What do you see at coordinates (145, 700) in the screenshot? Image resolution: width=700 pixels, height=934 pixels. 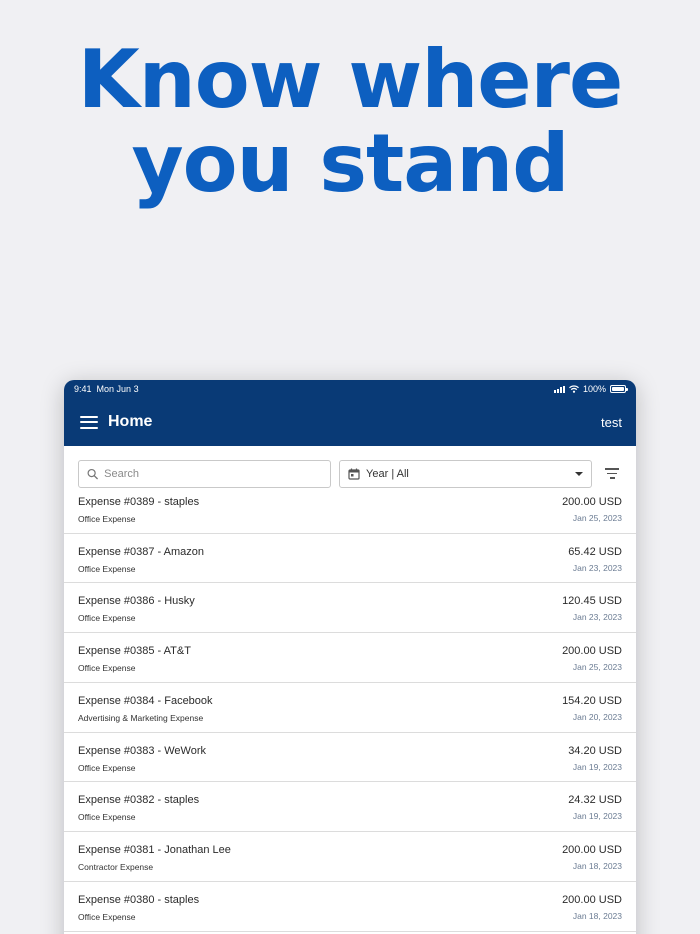 I see `expense-title: Expense #0384 - Facebook` at bounding box center [145, 700].